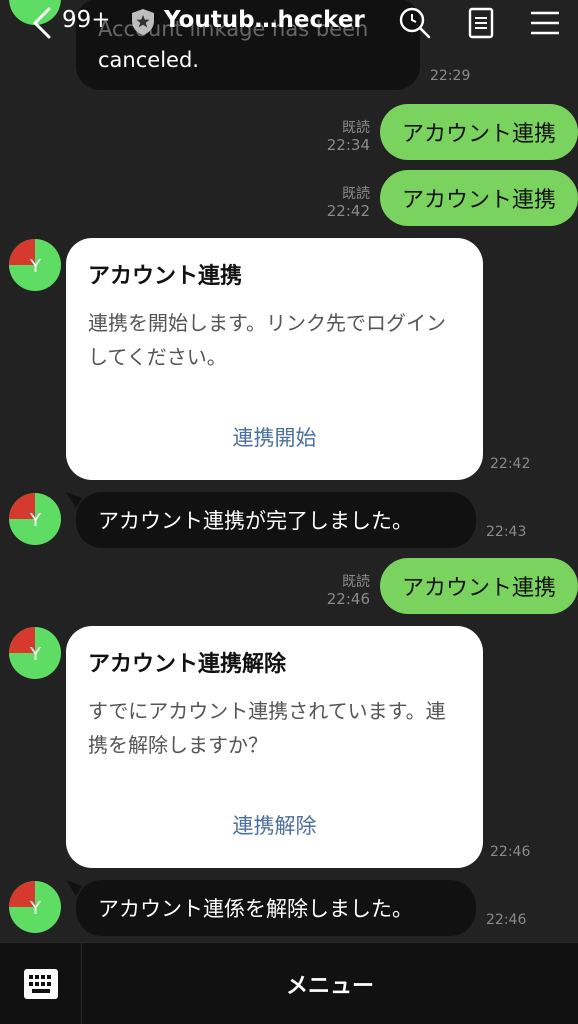 The height and width of the screenshot is (1024, 578). I want to click on start-link-button: 連携開始, so click(274, 437).